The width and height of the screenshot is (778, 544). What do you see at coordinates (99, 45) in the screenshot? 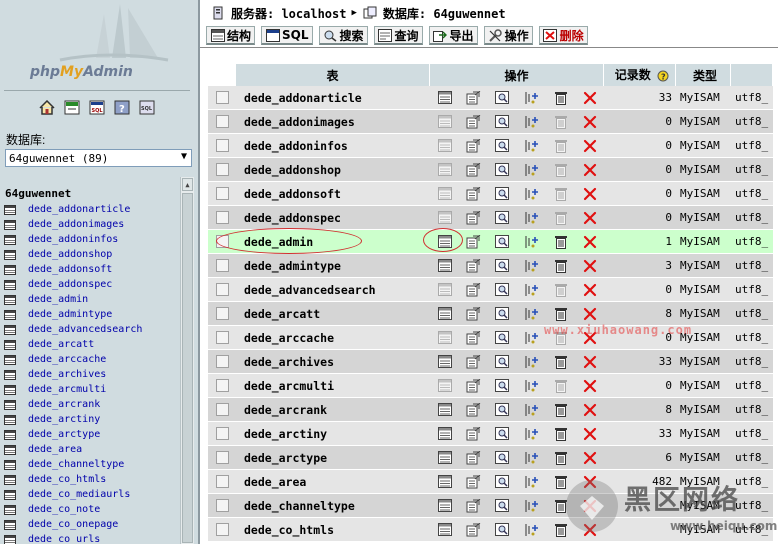
I see `phpmyadmin-logo: phpMyAdmin` at bounding box center [99, 45].